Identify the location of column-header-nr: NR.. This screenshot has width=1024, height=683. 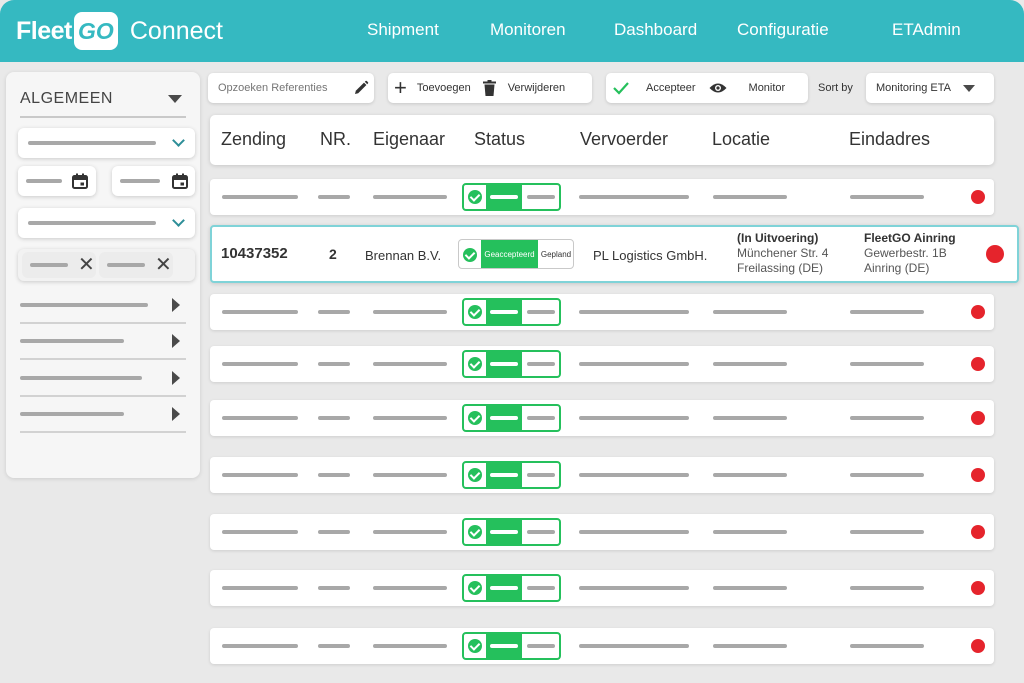
(335, 139).